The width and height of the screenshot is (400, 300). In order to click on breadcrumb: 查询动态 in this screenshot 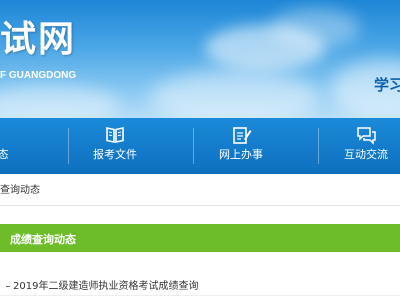, I will do `click(20, 188)`.